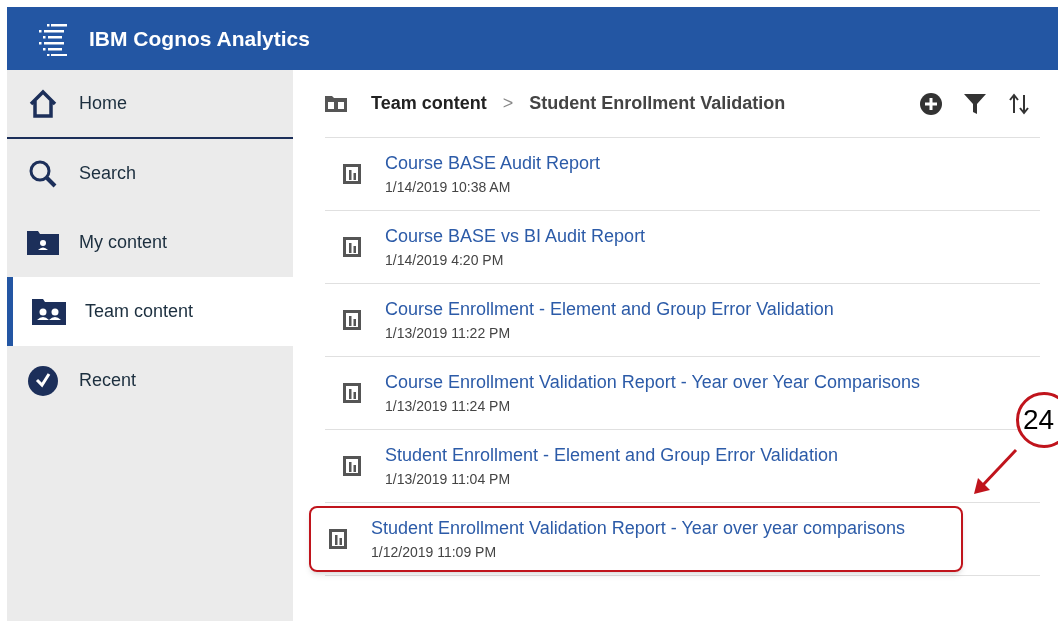 Image resolution: width=1058 pixels, height=621 pixels. I want to click on report-link: Course Enrollment Validation Report - Year over Year Comparisons, so click(652, 382).